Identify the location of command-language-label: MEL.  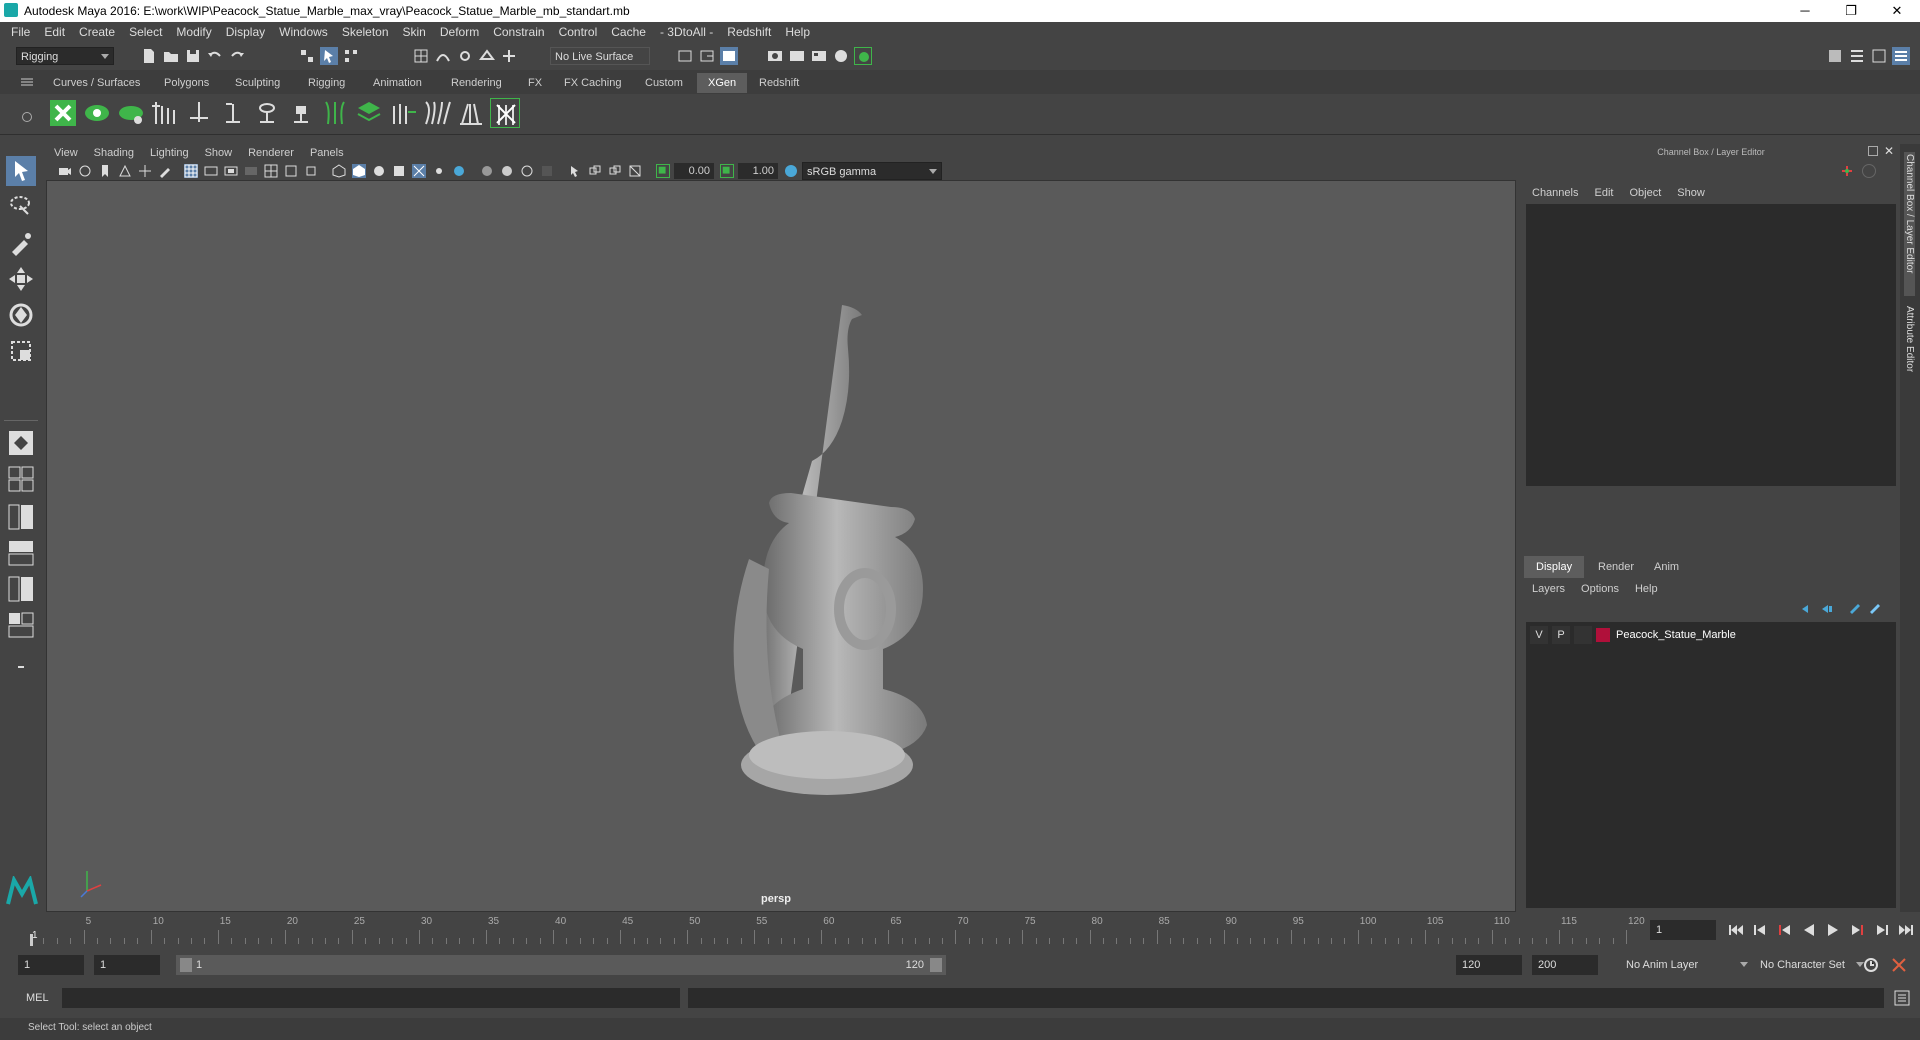
(37, 998).